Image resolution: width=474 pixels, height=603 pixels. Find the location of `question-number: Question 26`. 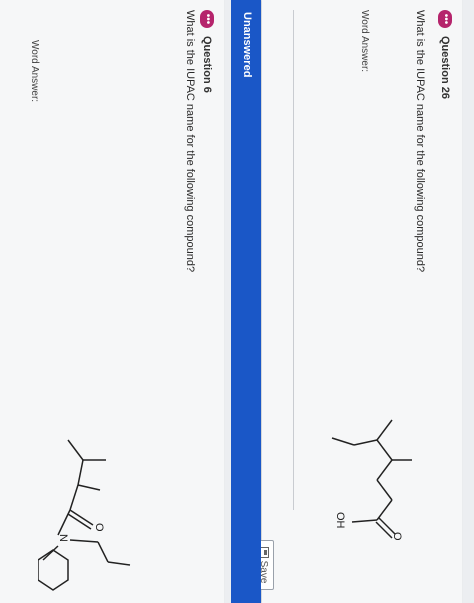

question-number: Question 26 is located at coordinates (445, 67).